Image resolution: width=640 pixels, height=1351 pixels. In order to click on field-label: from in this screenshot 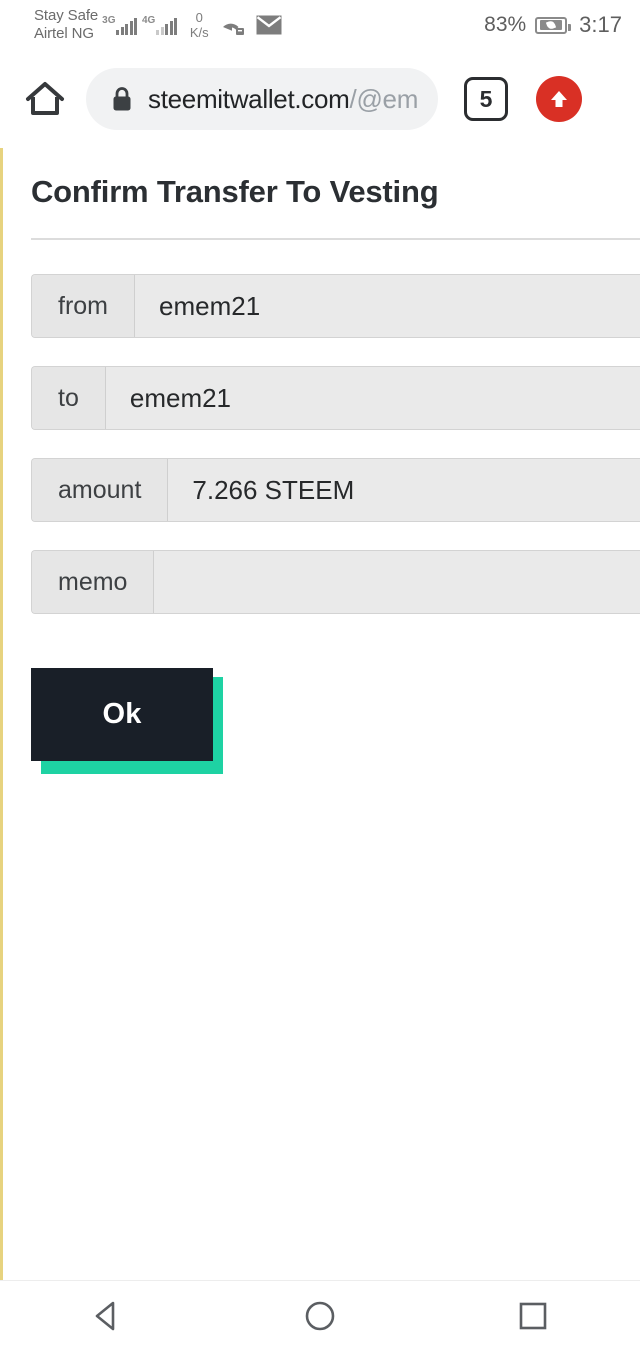, I will do `click(83, 306)`.